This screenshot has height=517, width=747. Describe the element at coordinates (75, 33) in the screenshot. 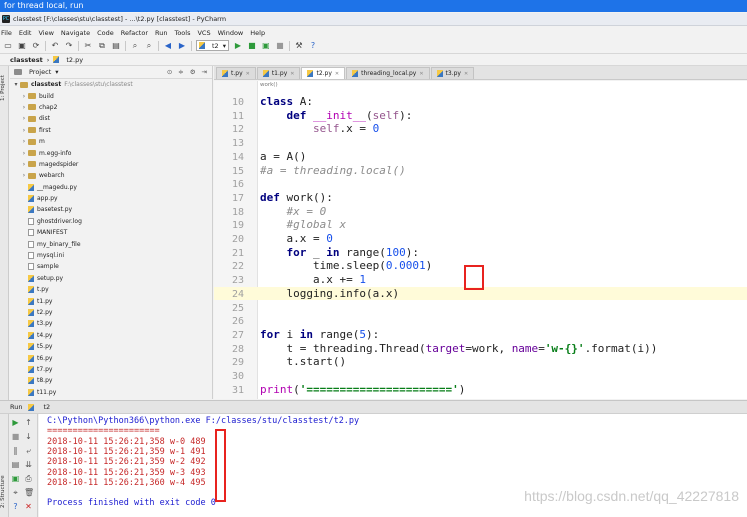

I see `menu-item-navigate: Navigate` at that location.